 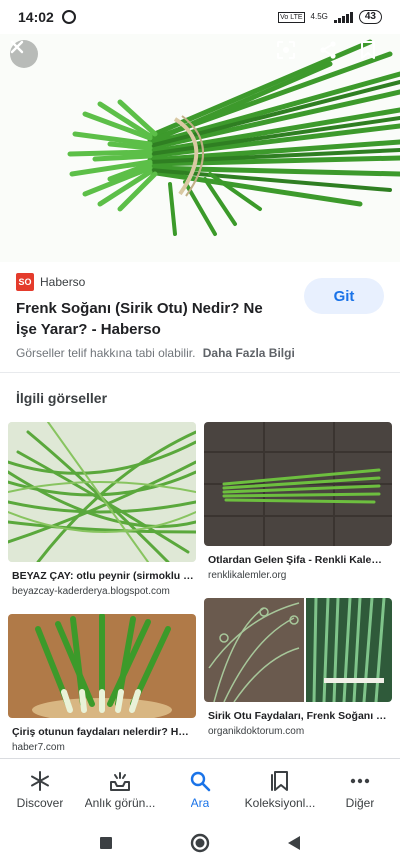 I want to click on home-icon, so click(x=200, y=843).